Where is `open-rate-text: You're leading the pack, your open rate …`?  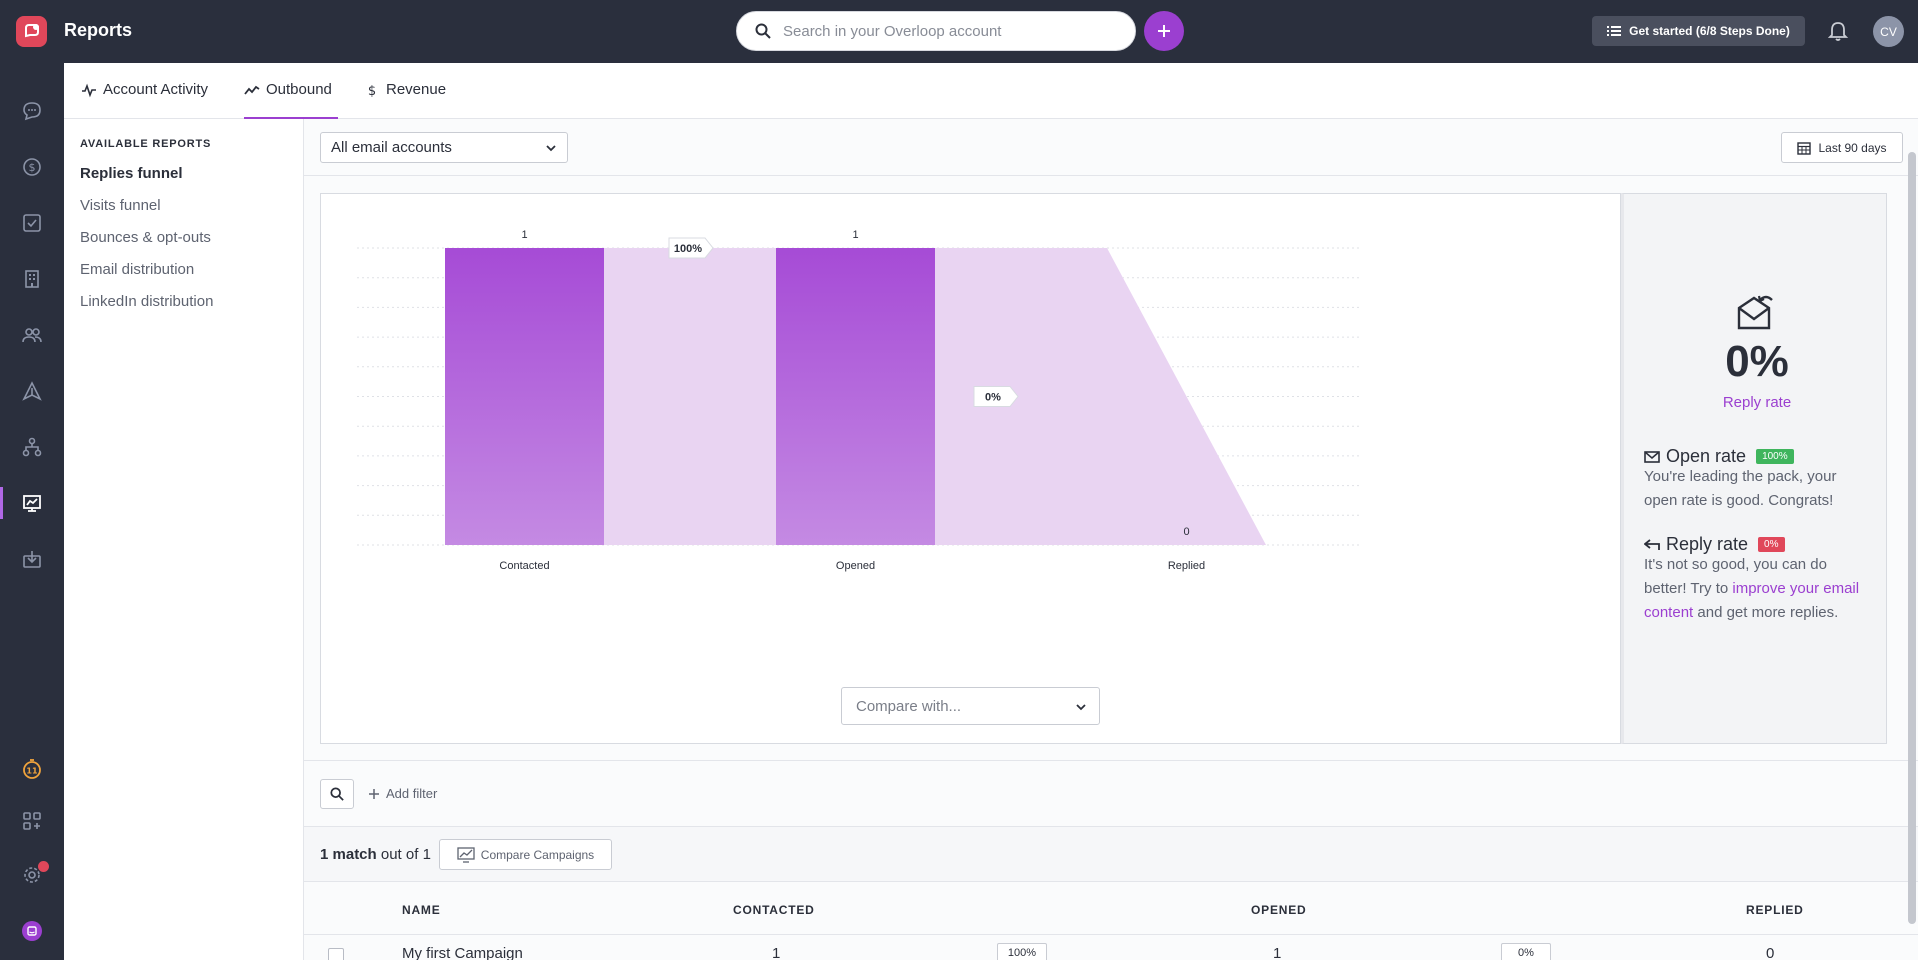 open-rate-text: You're leading the pack, your open rate … is located at coordinates (1740, 488).